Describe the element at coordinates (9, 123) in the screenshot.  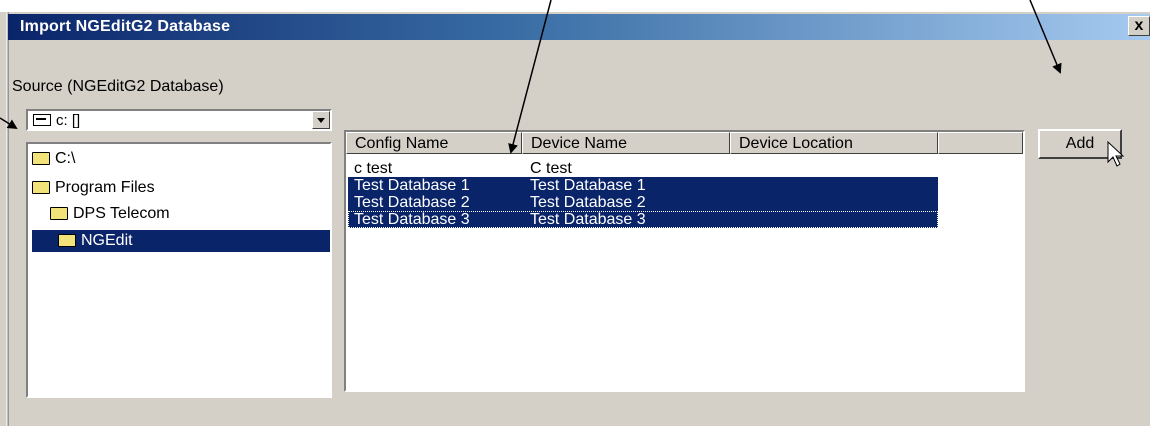
I see `annotation-arrow-left` at that location.